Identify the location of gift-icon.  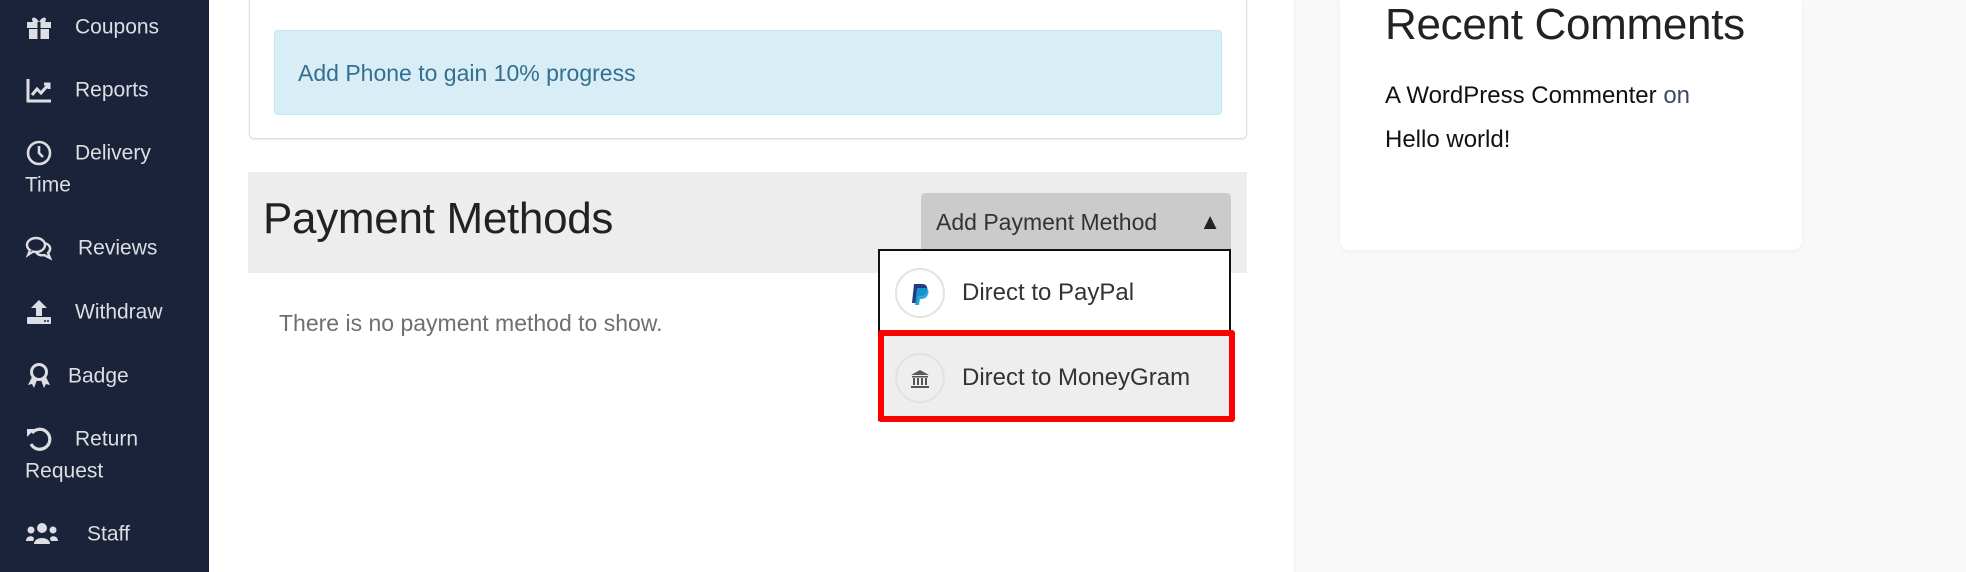
(39, 27).